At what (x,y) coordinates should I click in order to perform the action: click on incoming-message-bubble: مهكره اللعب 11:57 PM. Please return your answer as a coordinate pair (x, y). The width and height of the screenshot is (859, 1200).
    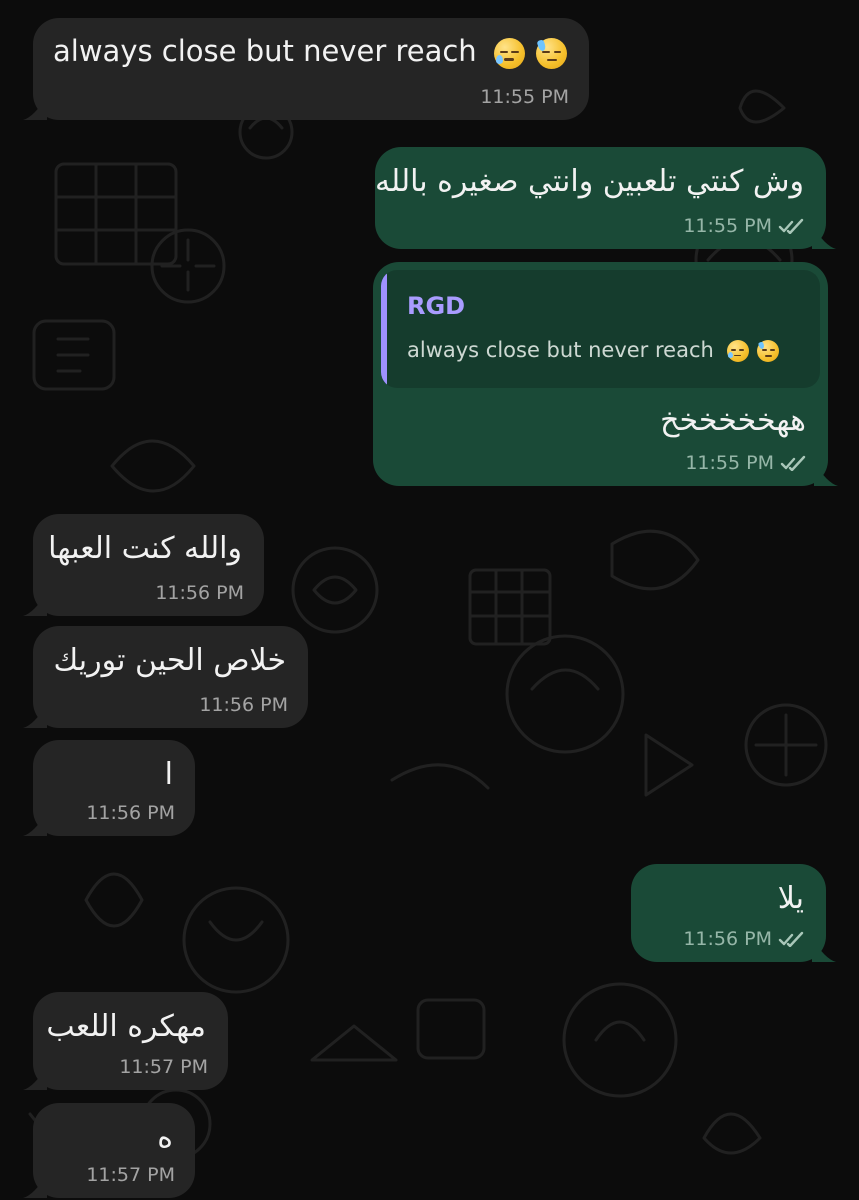
    Looking at the image, I should click on (125, 1041).